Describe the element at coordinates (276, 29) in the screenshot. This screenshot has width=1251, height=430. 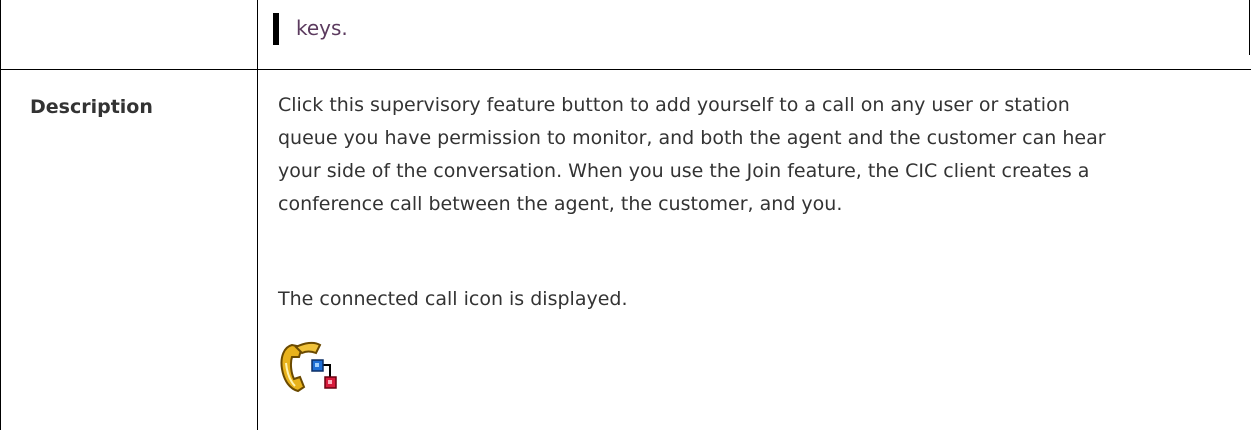
I see `note-bar` at that location.